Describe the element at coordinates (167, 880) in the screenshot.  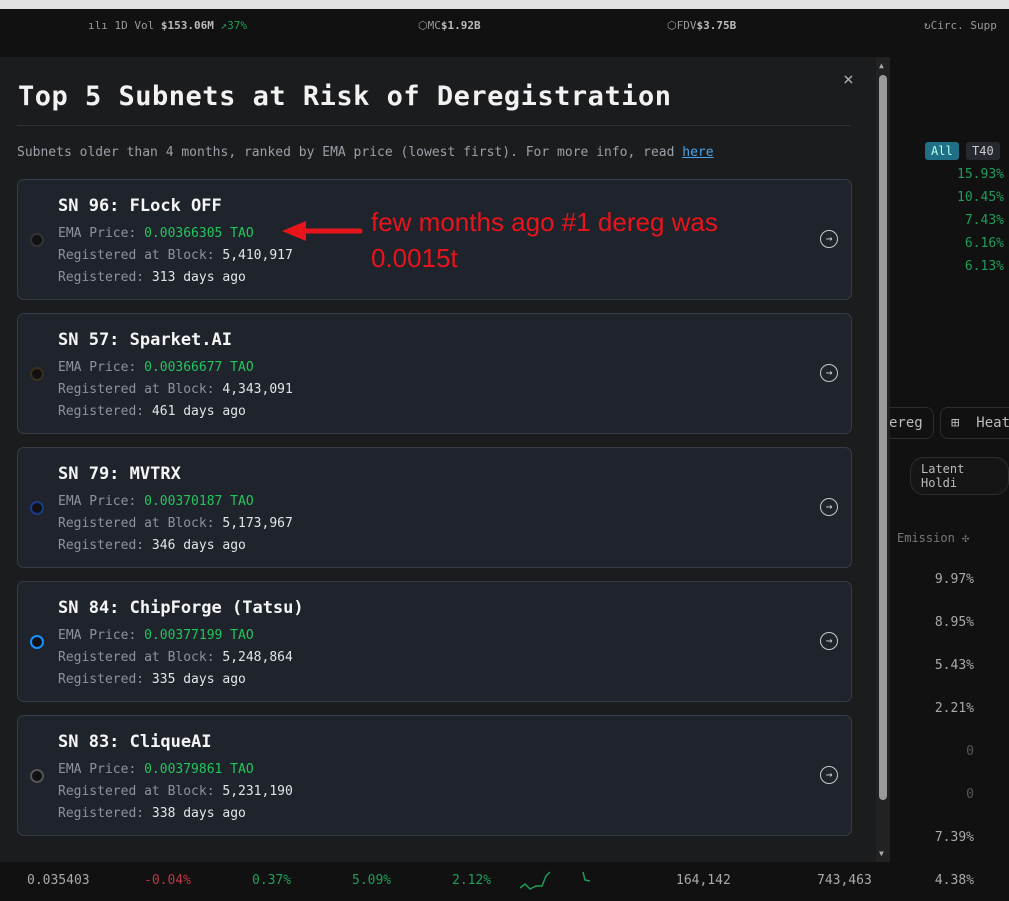
I see `change-cell: -0.04%` at that location.